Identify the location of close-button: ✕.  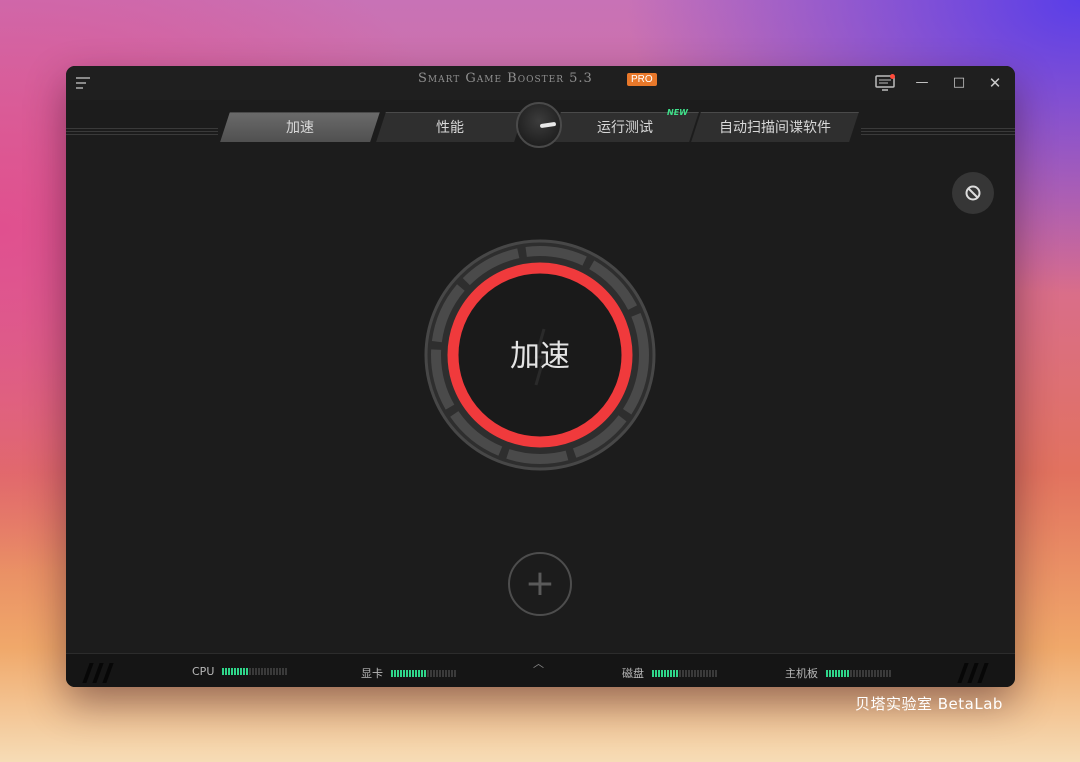
(995, 83).